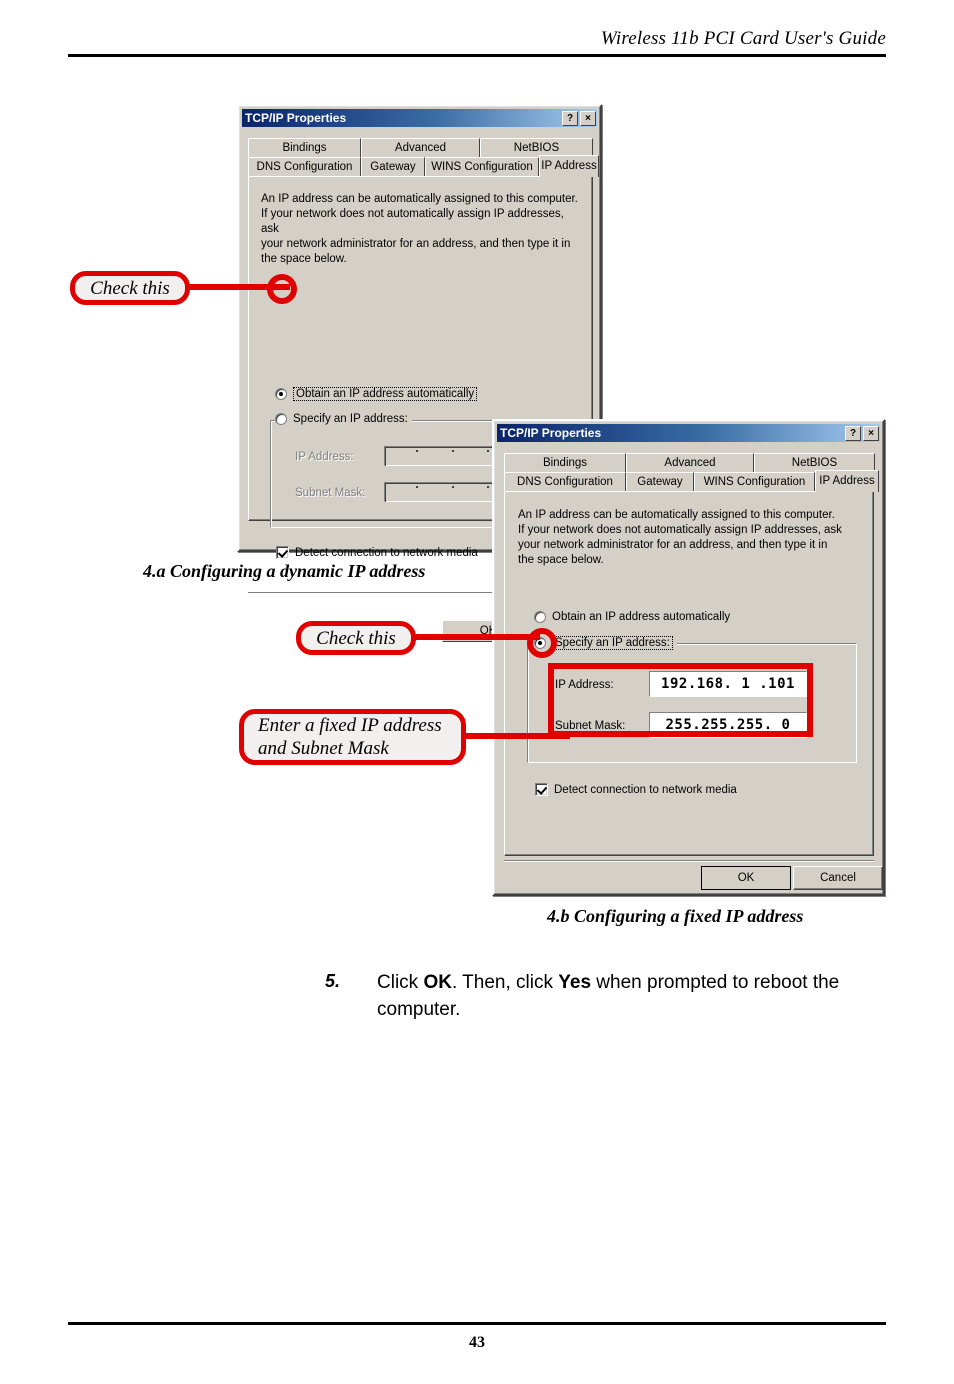  Describe the element at coordinates (477, 1323) in the screenshot. I see `footer-divider` at that location.